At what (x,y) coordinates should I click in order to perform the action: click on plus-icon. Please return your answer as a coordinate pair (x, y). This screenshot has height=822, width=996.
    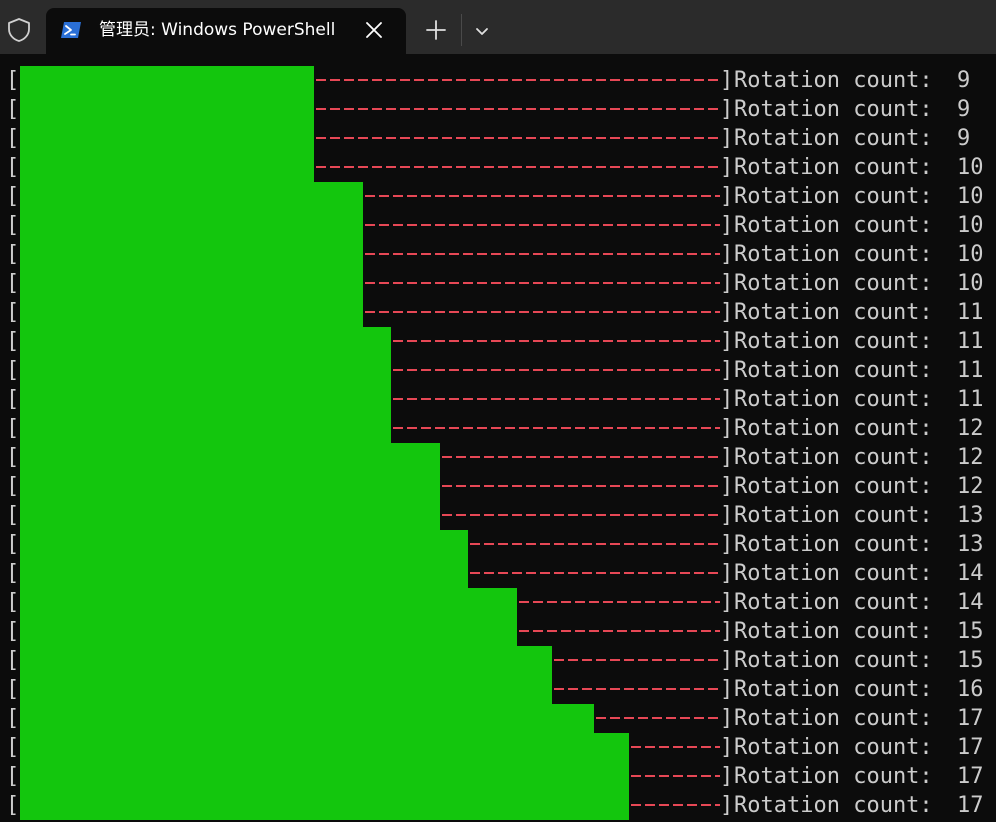
    Looking at the image, I should click on (436, 30).